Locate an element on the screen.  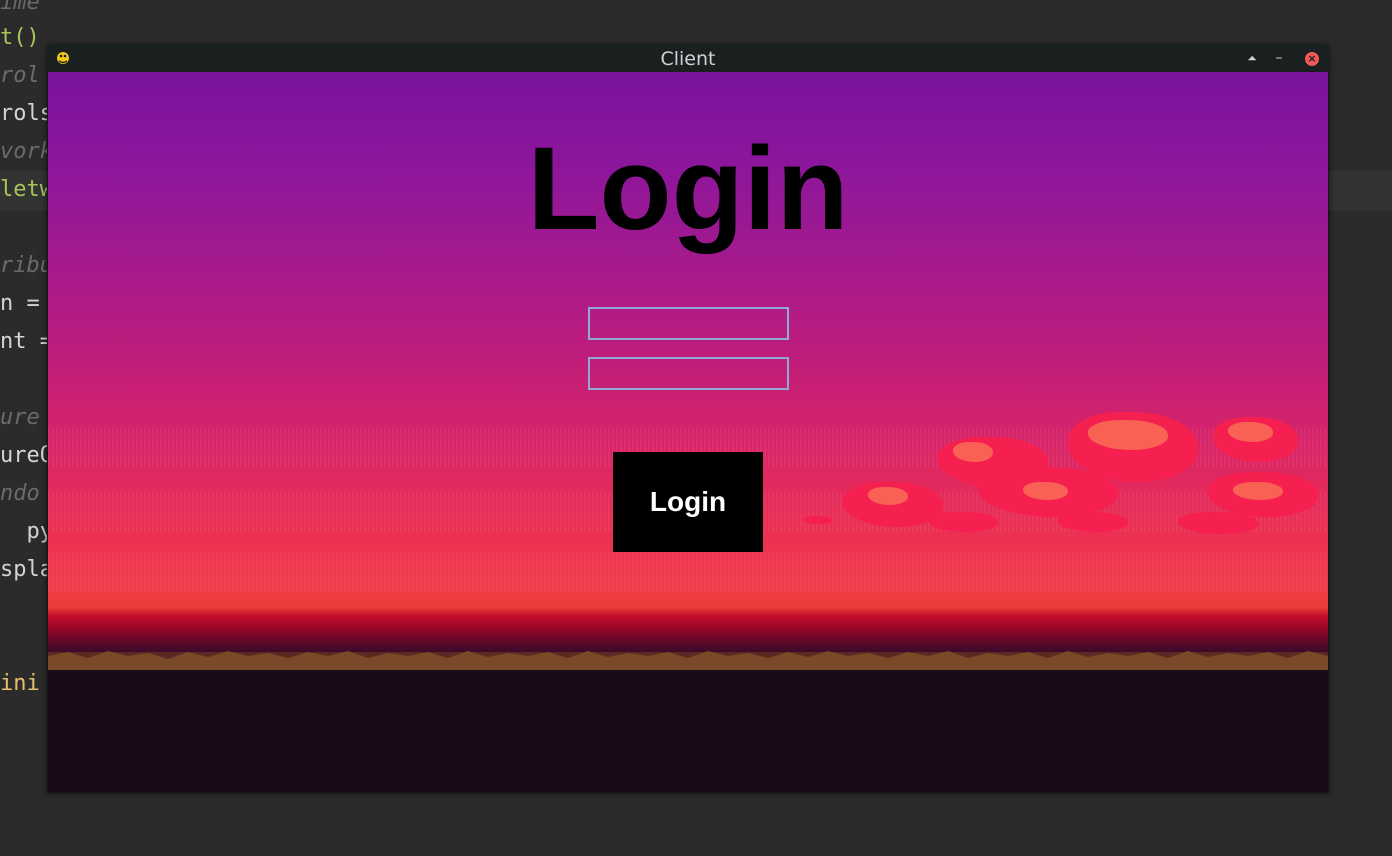
login-button: Login is located at coordinates (688, 502).